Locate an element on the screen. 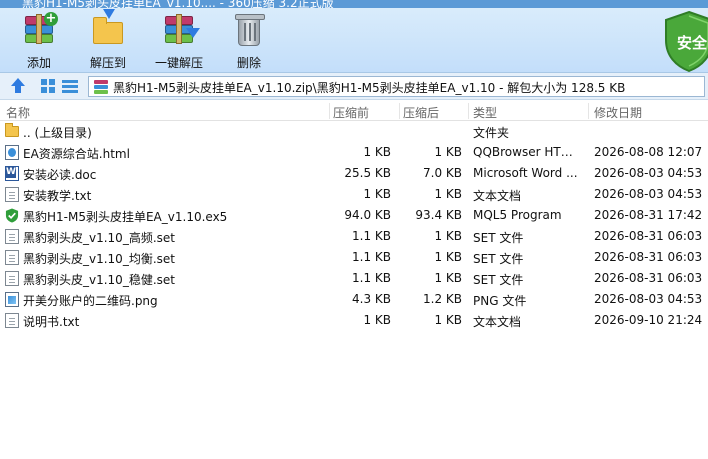 Image resolution: width=708 pixels, height=459 pixels. file-name: 黑豹H1-M5剥头皮挂单EA_v1.10.ex5 is located at coordinates (125, 217).